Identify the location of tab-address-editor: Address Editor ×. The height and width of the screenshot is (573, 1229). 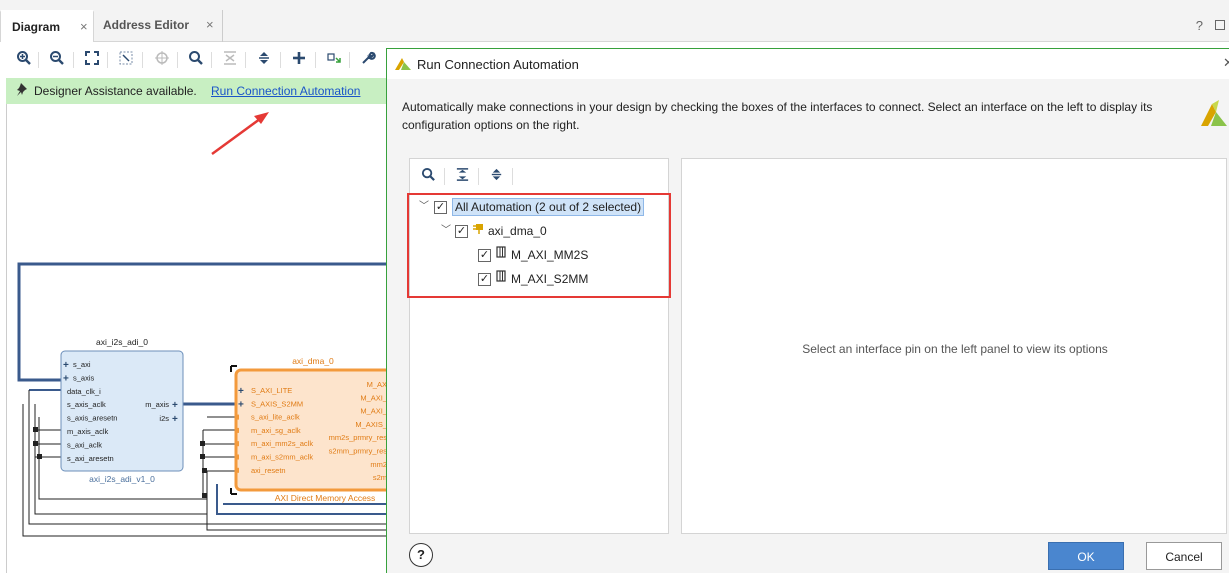
(159, 26).